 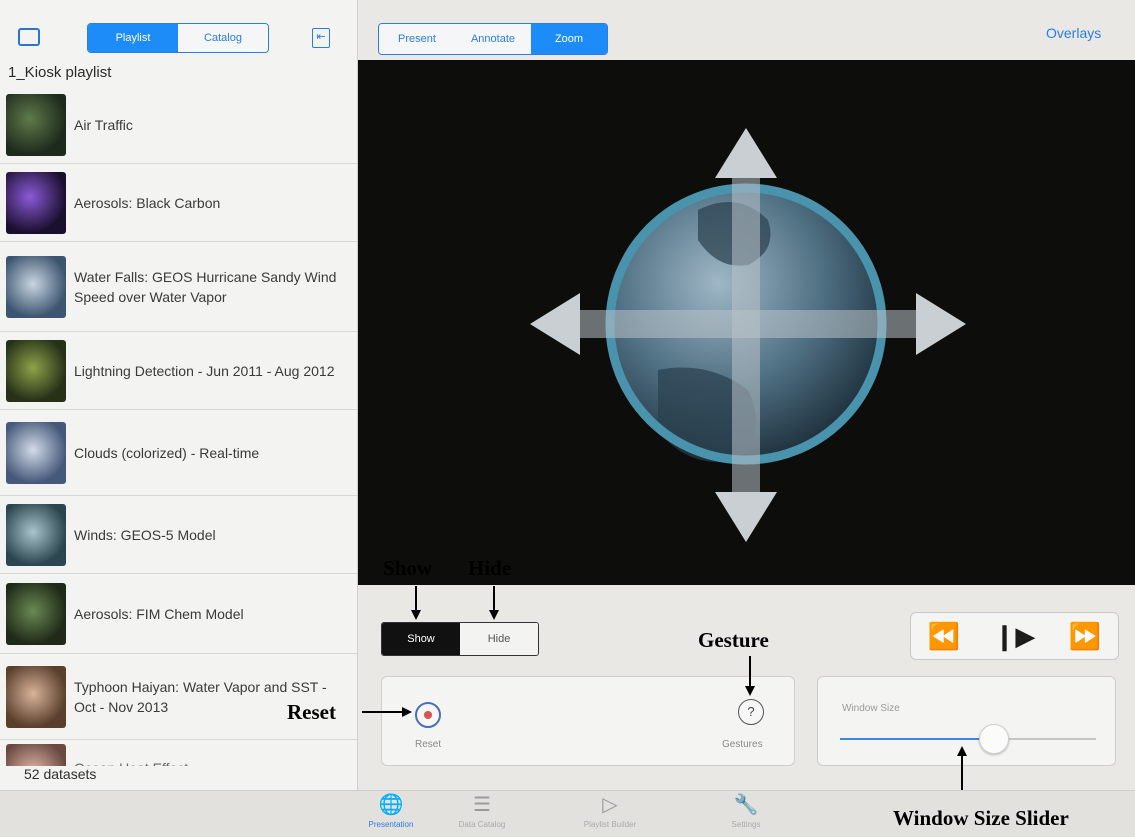 What do you see at coordinates (408, 568) in the screenshot?
I see `annotation-show: Show` at bounding box center [408, 568].